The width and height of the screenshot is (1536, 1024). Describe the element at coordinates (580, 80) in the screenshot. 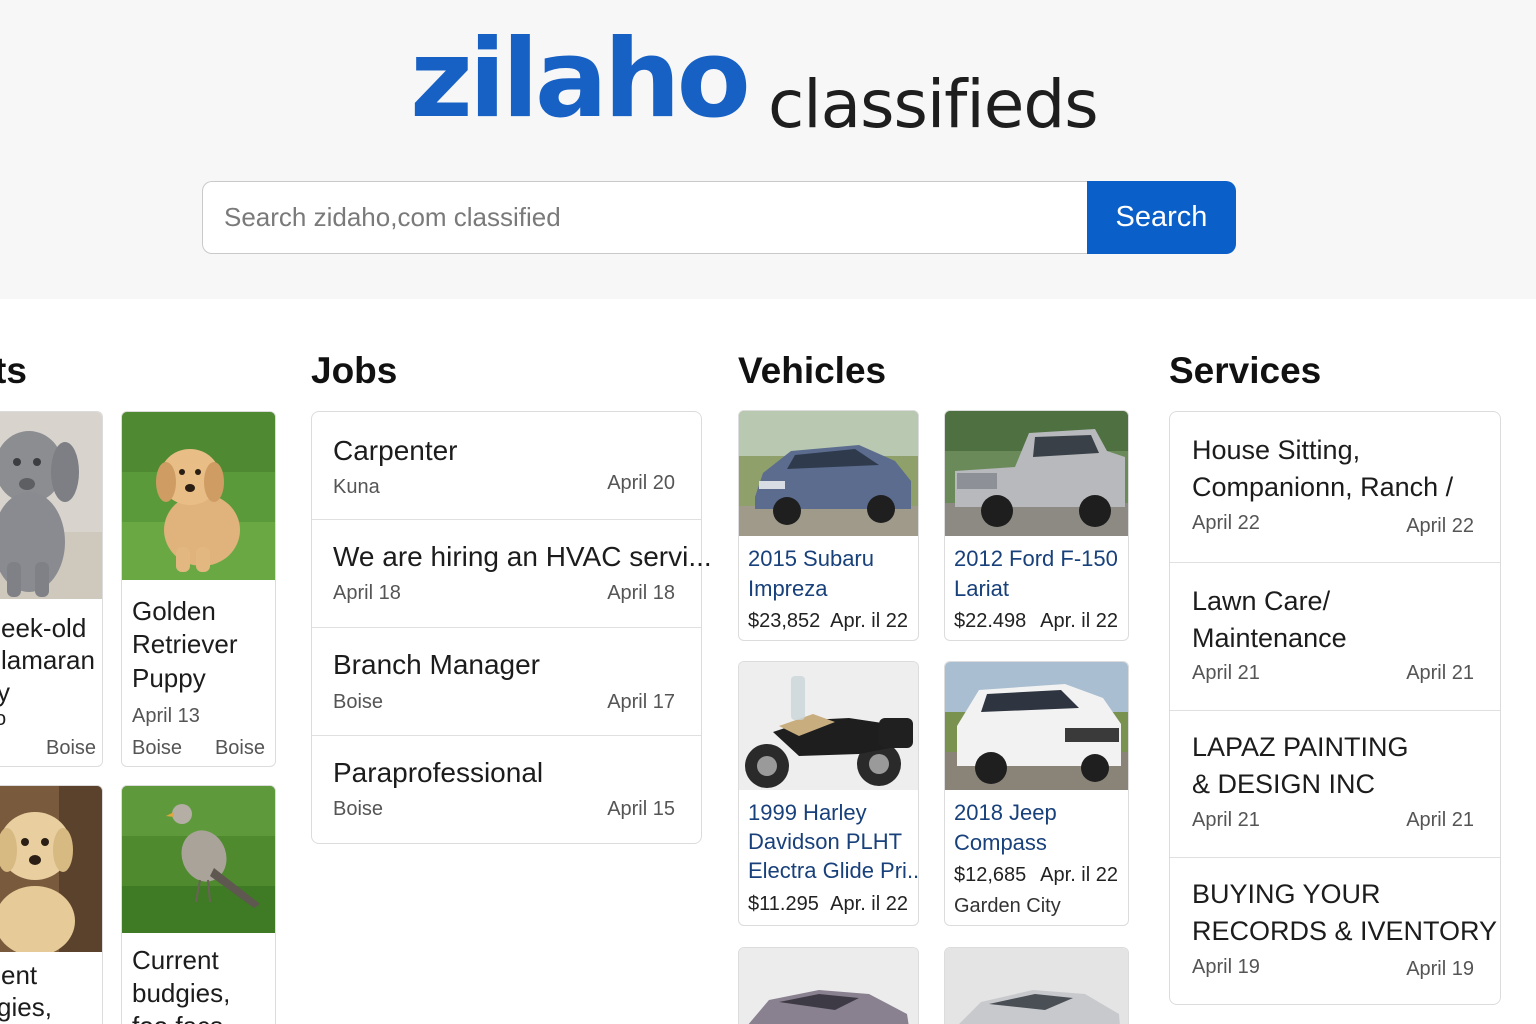

I see `logo-brand: zilaho` at that location.